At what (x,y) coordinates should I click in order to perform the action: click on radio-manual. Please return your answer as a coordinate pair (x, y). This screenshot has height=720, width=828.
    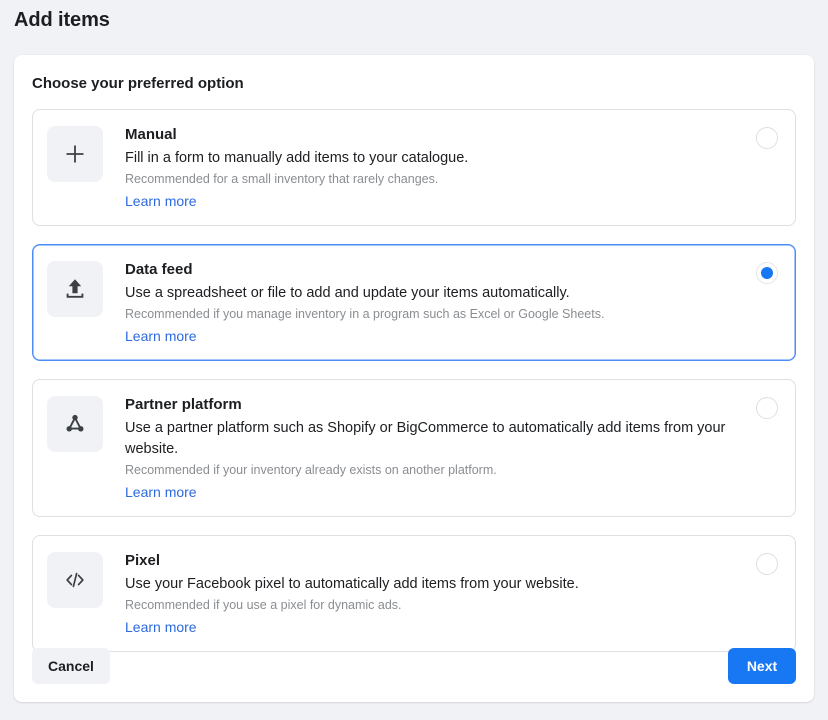
    Looking at the image, I should click on (767, 138).